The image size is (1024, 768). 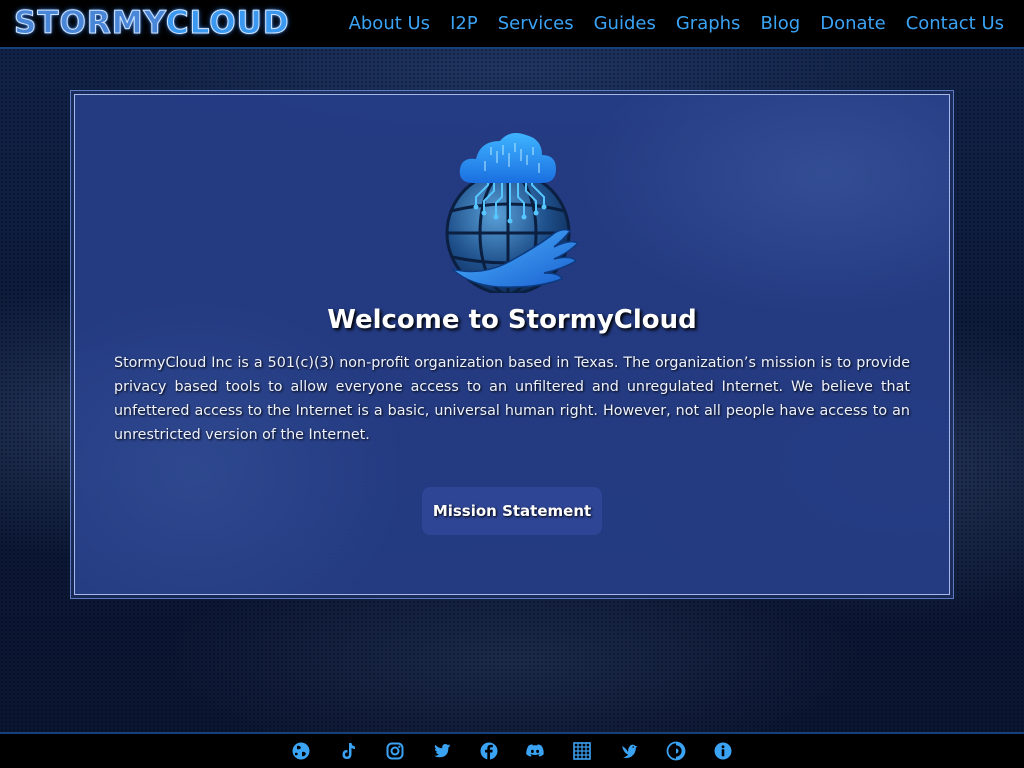 What do you see at coordinates (512, 213) in the screenshot?
I see `cloud-globe-hand-emblem` at bounding box center [512, 213].